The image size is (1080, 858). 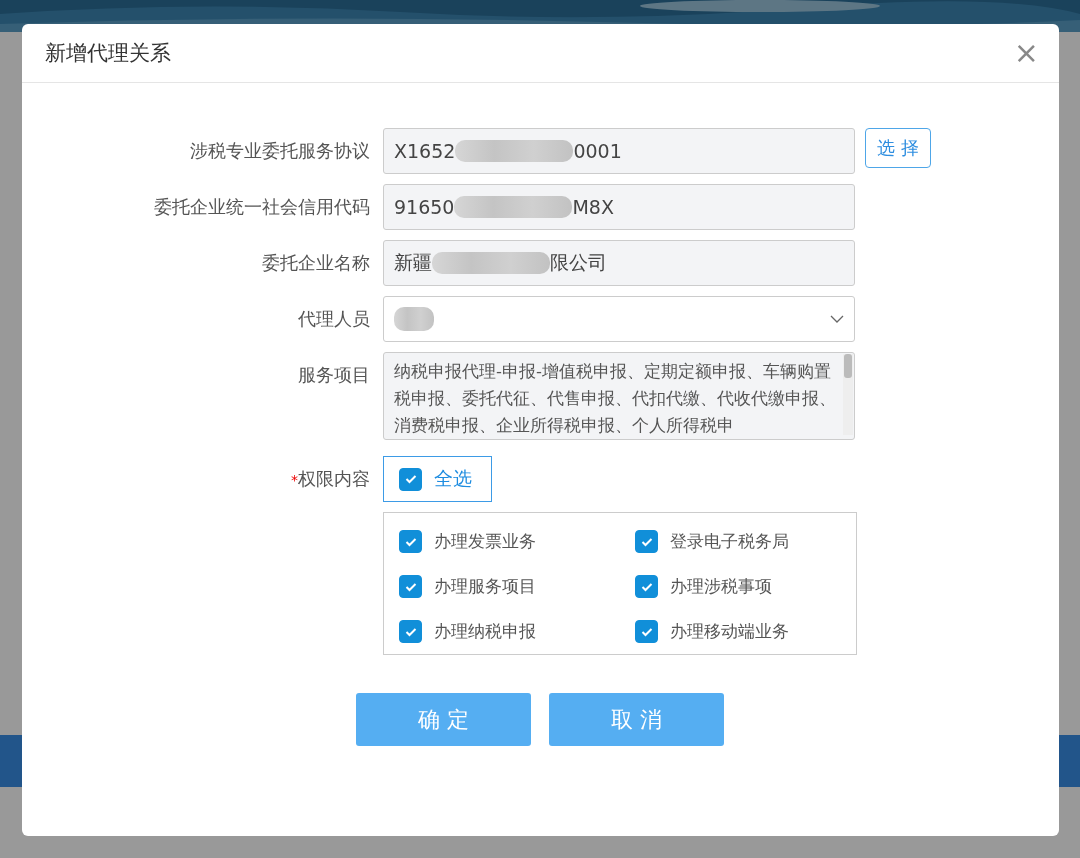 I want to click on select-button: 选 择, so click(x=898, y=148).